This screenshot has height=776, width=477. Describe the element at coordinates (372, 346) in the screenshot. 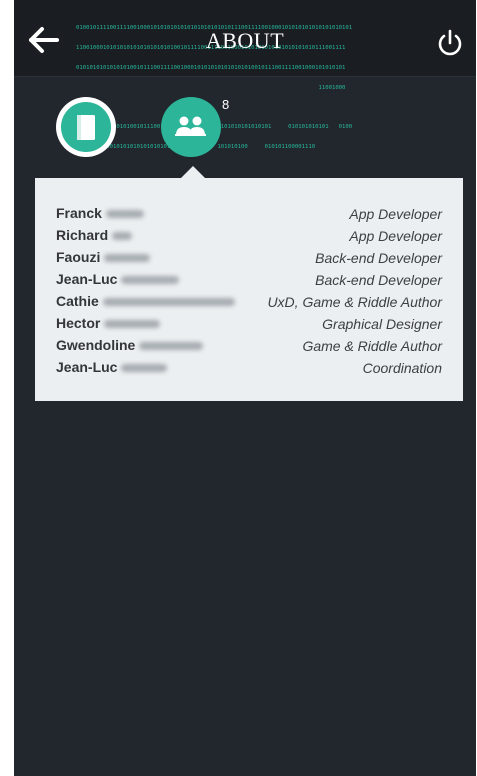

I see `credit-role: Game & Riddle Author` at that location.